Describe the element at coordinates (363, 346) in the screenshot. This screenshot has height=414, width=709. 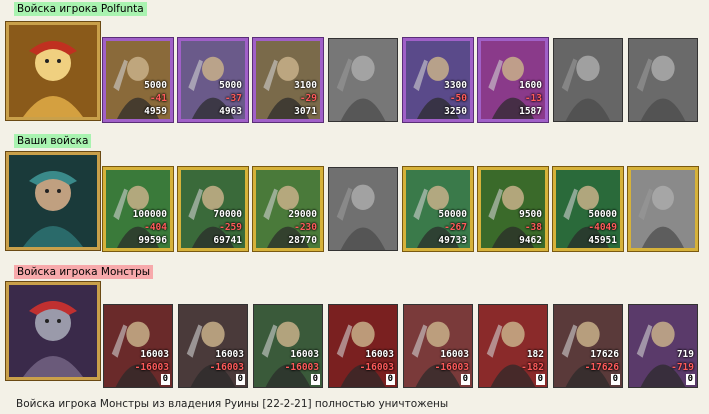
I see `devil-unit: 16003 -16003 0` at that location.